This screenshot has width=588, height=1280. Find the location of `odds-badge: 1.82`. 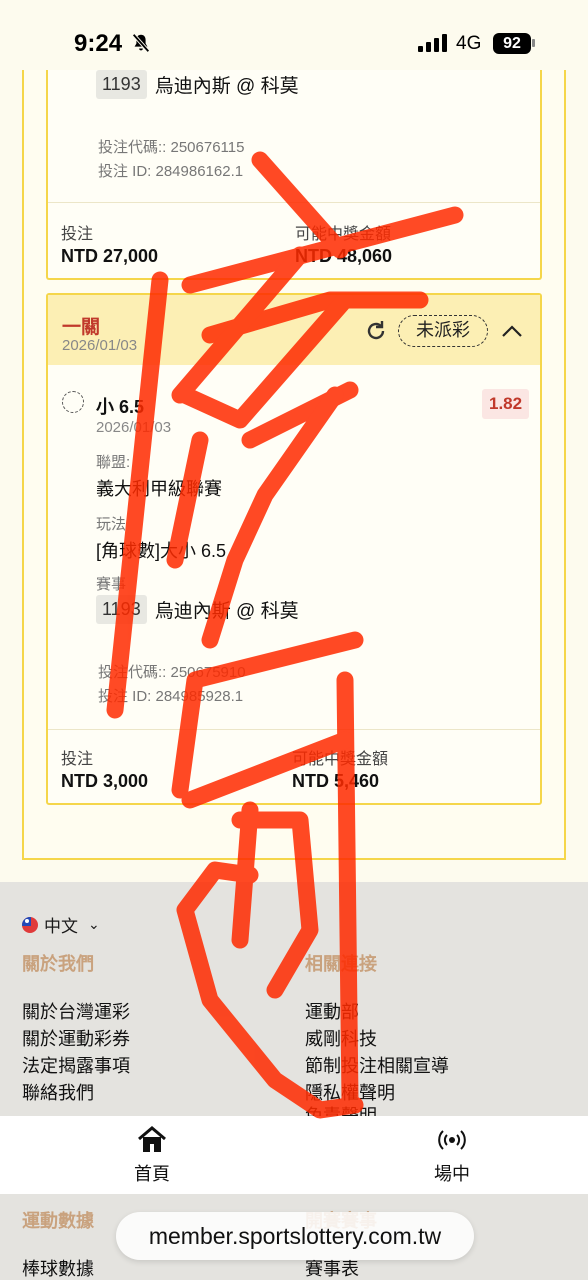

odds-badge: 1.82 is located at coordinates (506, 404).